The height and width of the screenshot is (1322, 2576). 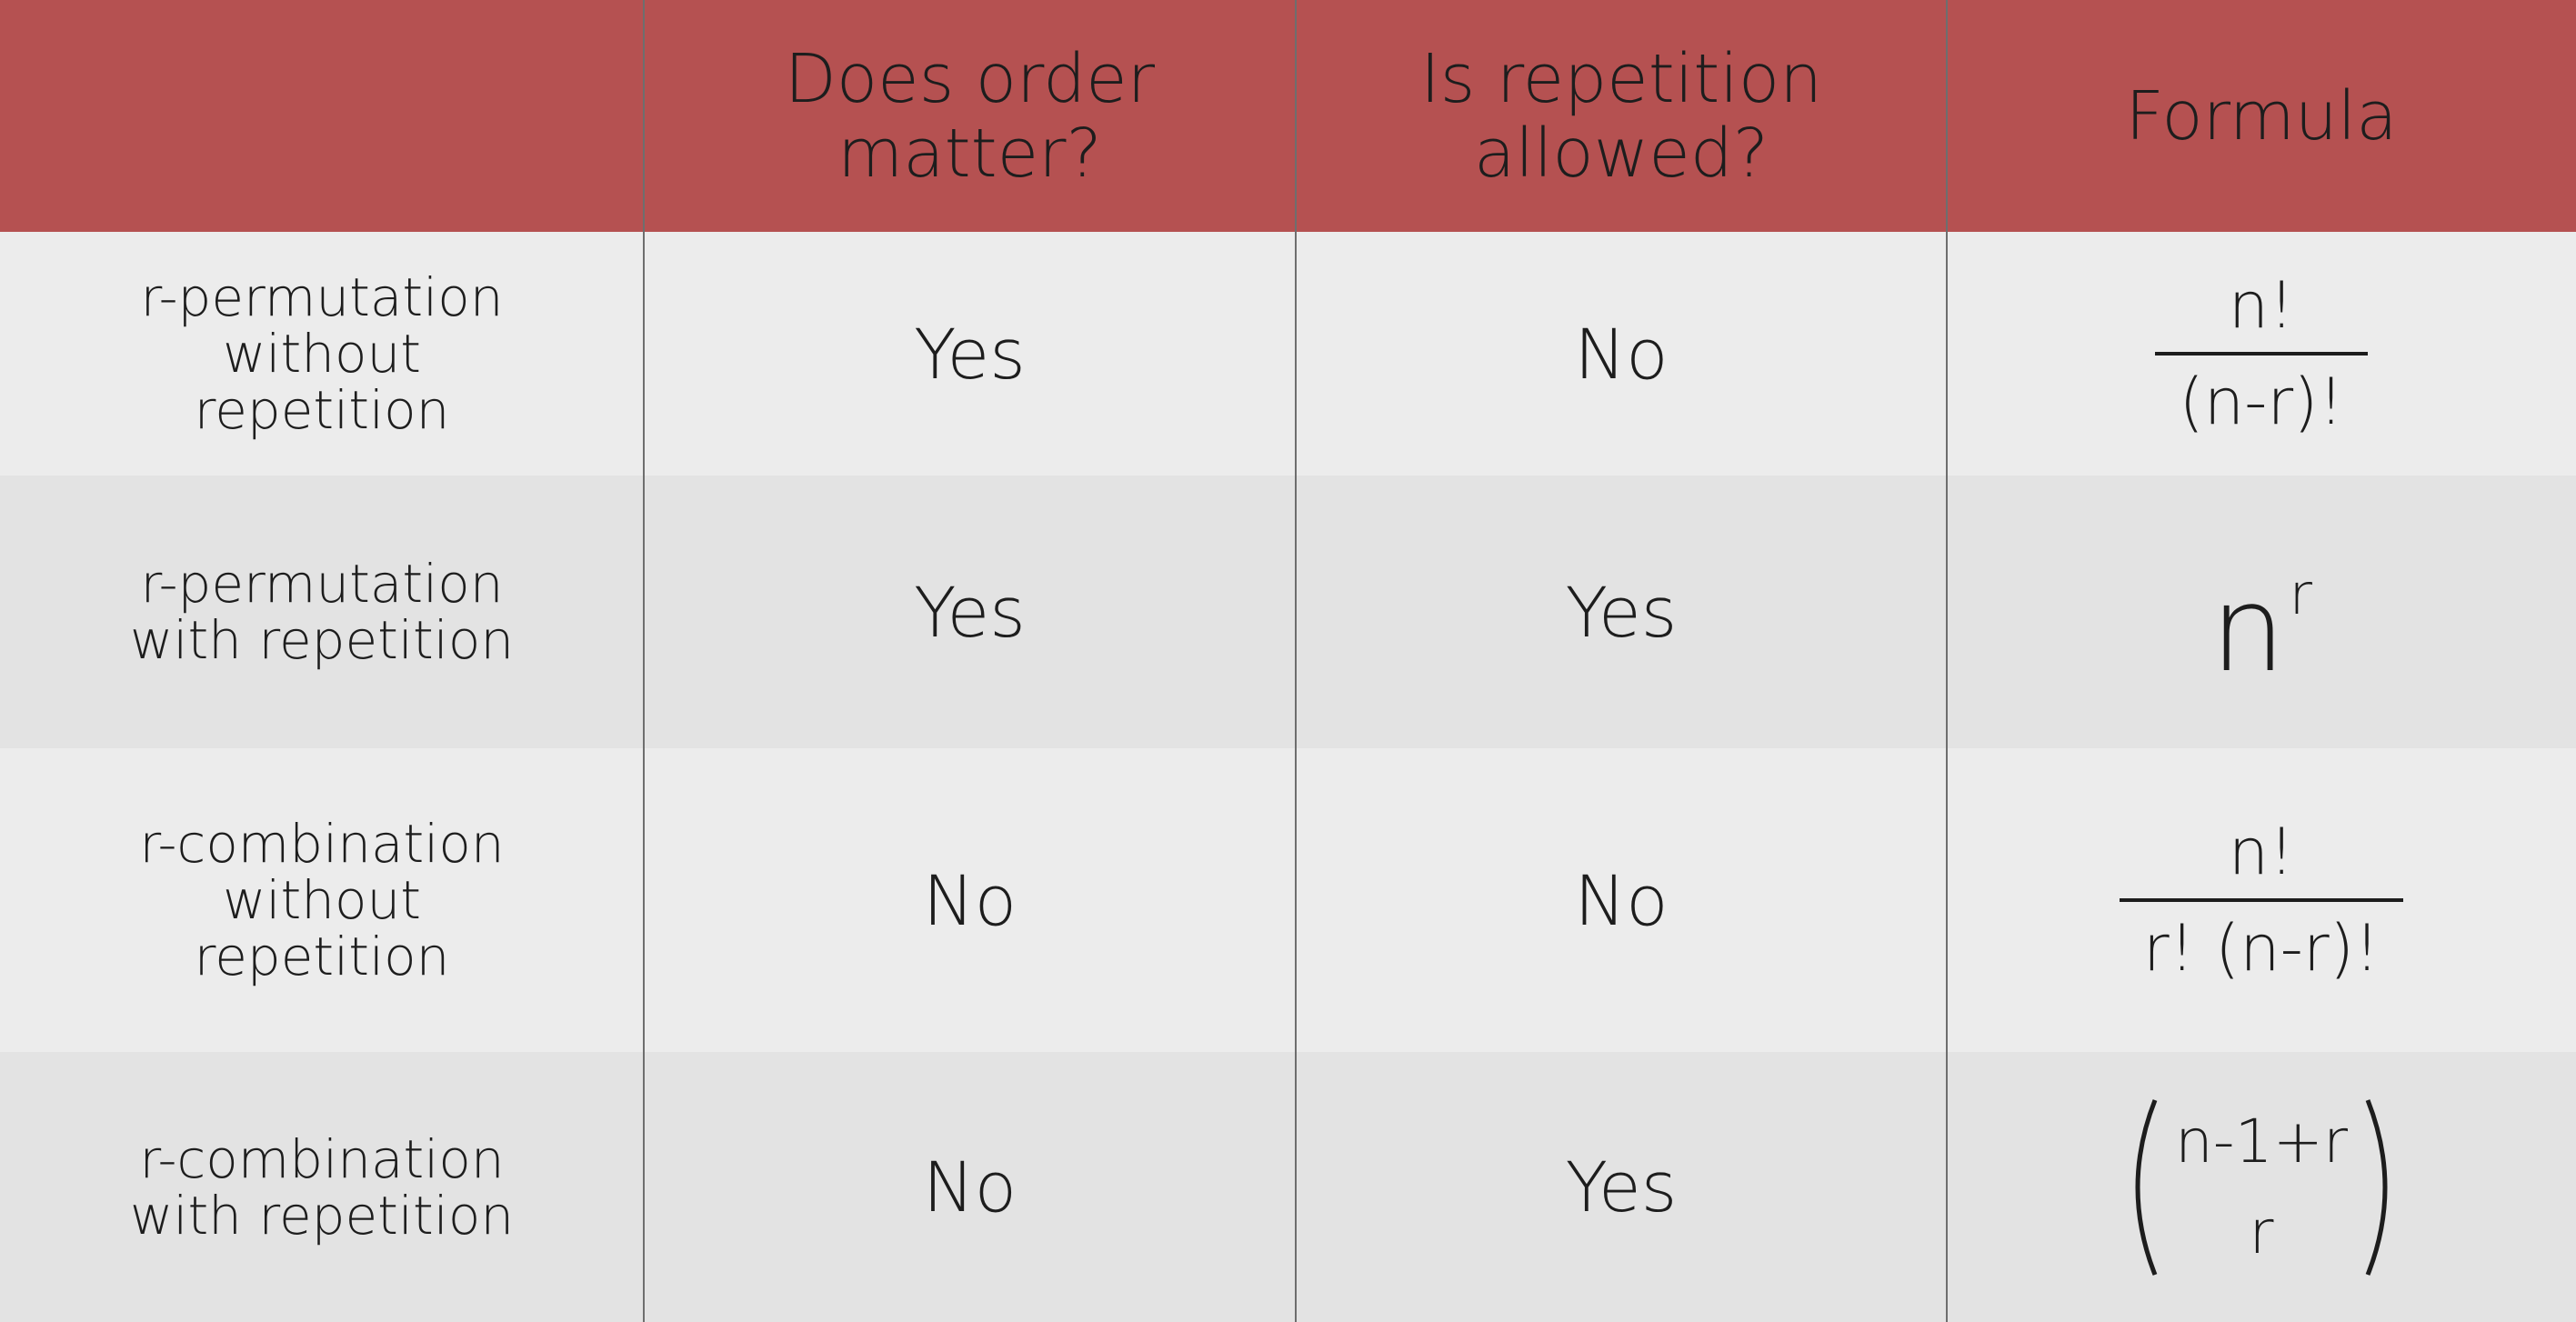 What do you see at coordinates (322, 354) in the screenshot?
I see `row-label: r-permutation without repetition` at bounding box center [322, 354].